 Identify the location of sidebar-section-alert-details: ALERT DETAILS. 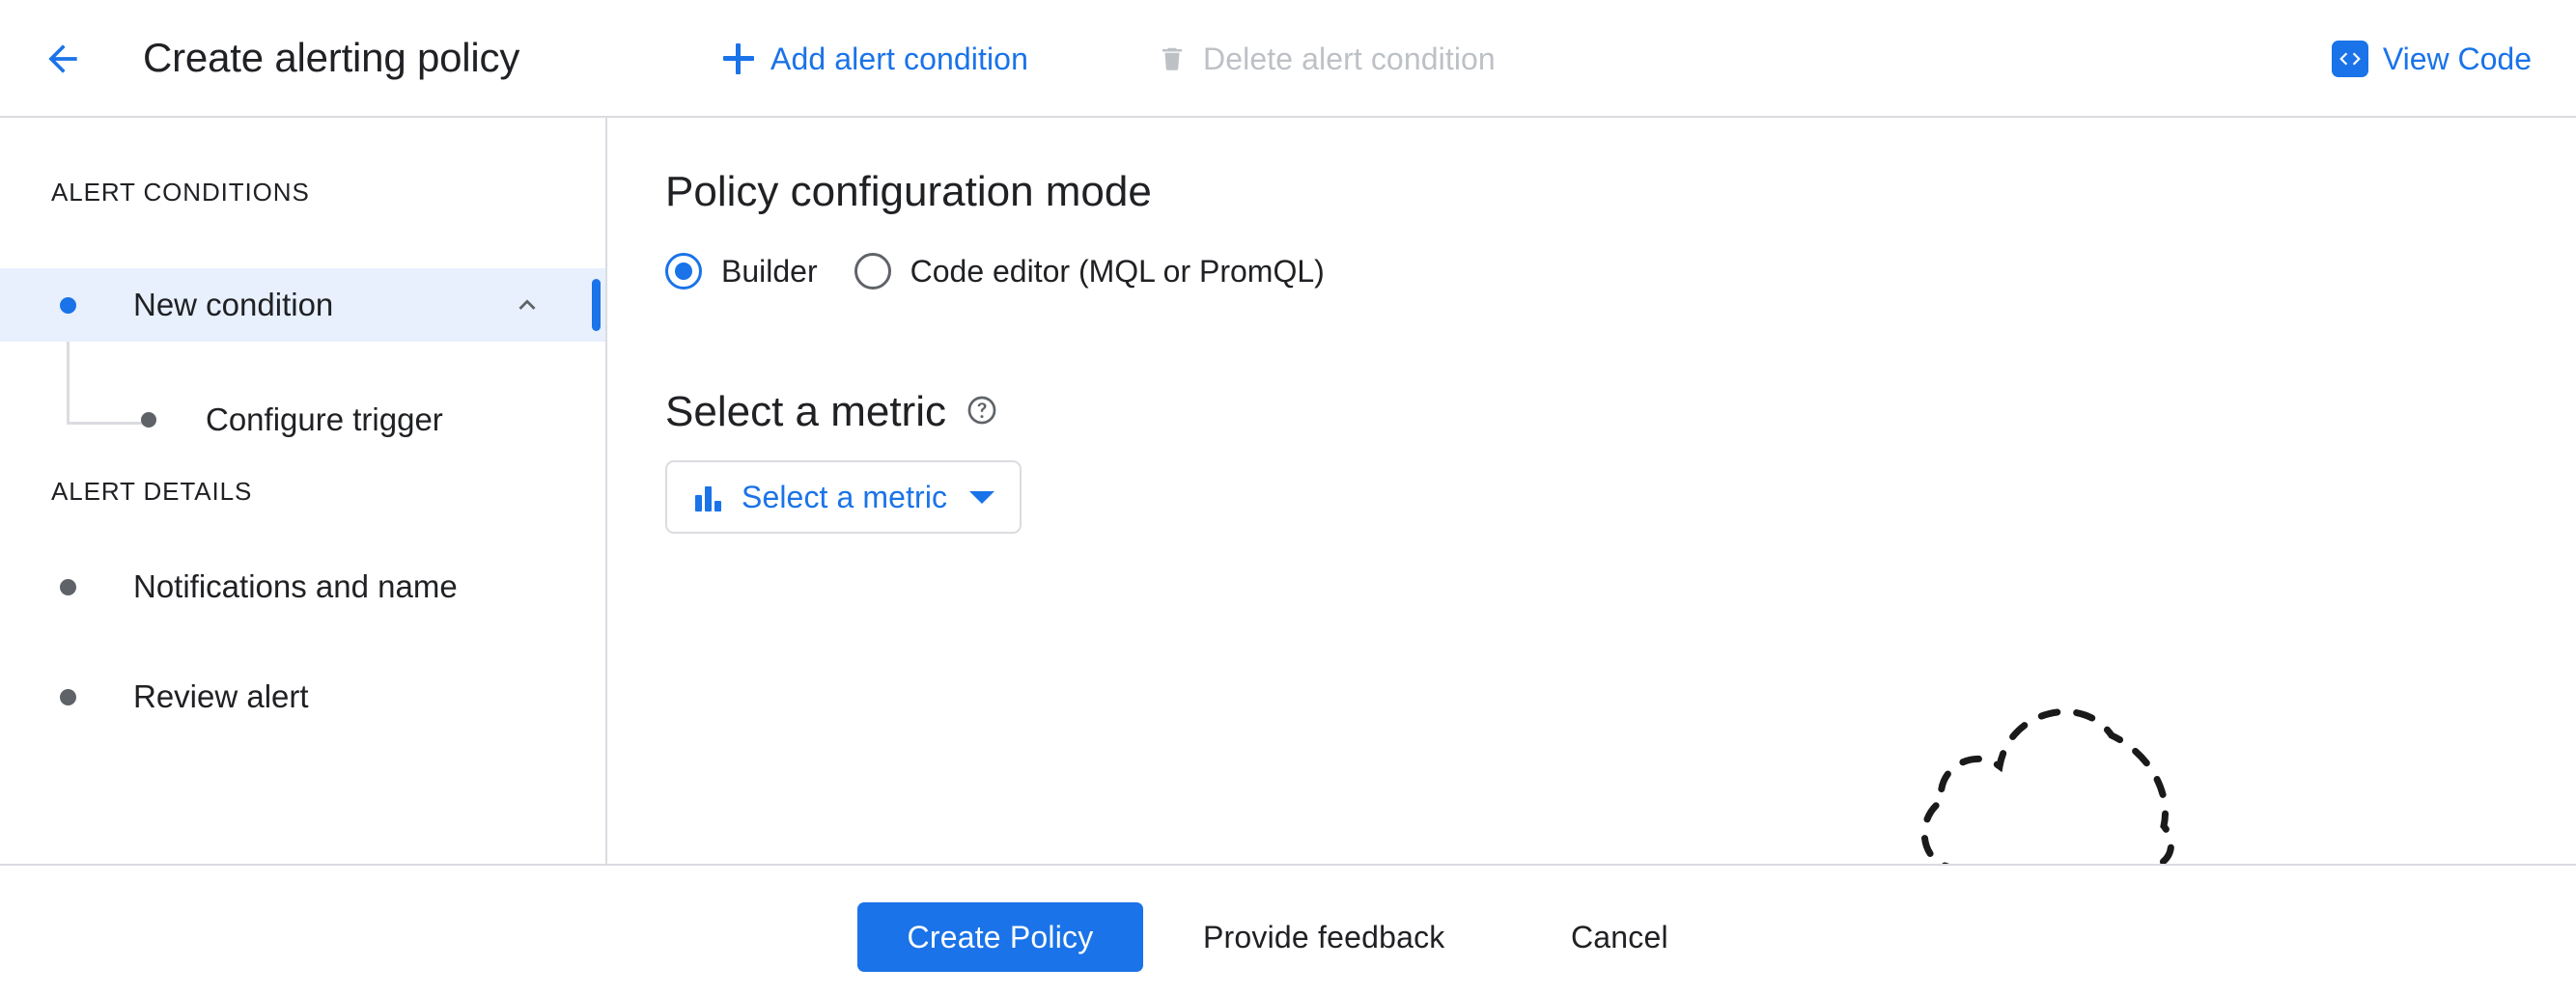
(152, 491).